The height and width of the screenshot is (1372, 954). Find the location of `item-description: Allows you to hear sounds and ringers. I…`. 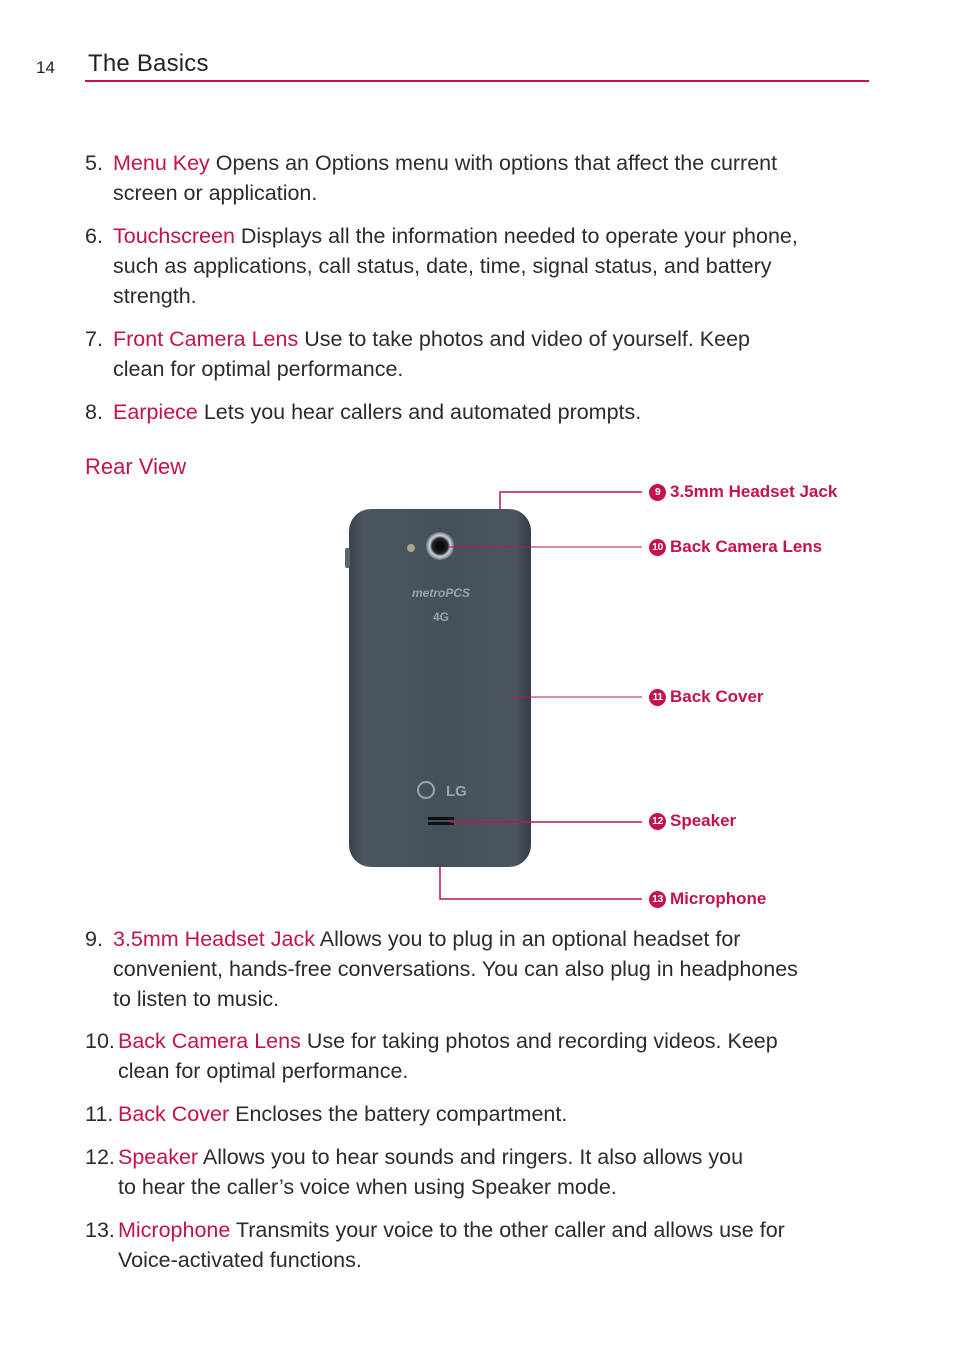

item-description: Allows you to hear sounds and ringers. I… is located at coordinates (471, 1157).